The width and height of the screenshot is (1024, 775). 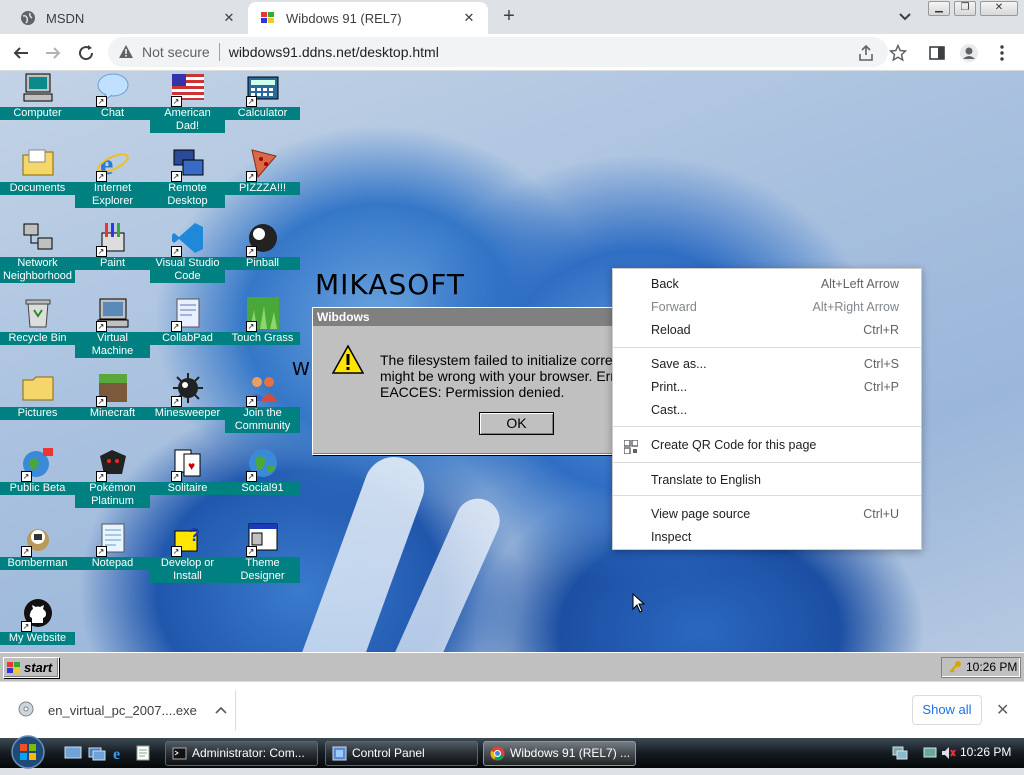 I want to click on desktop-icon: ↗ Minesweeper, so click(x=187, y=395).